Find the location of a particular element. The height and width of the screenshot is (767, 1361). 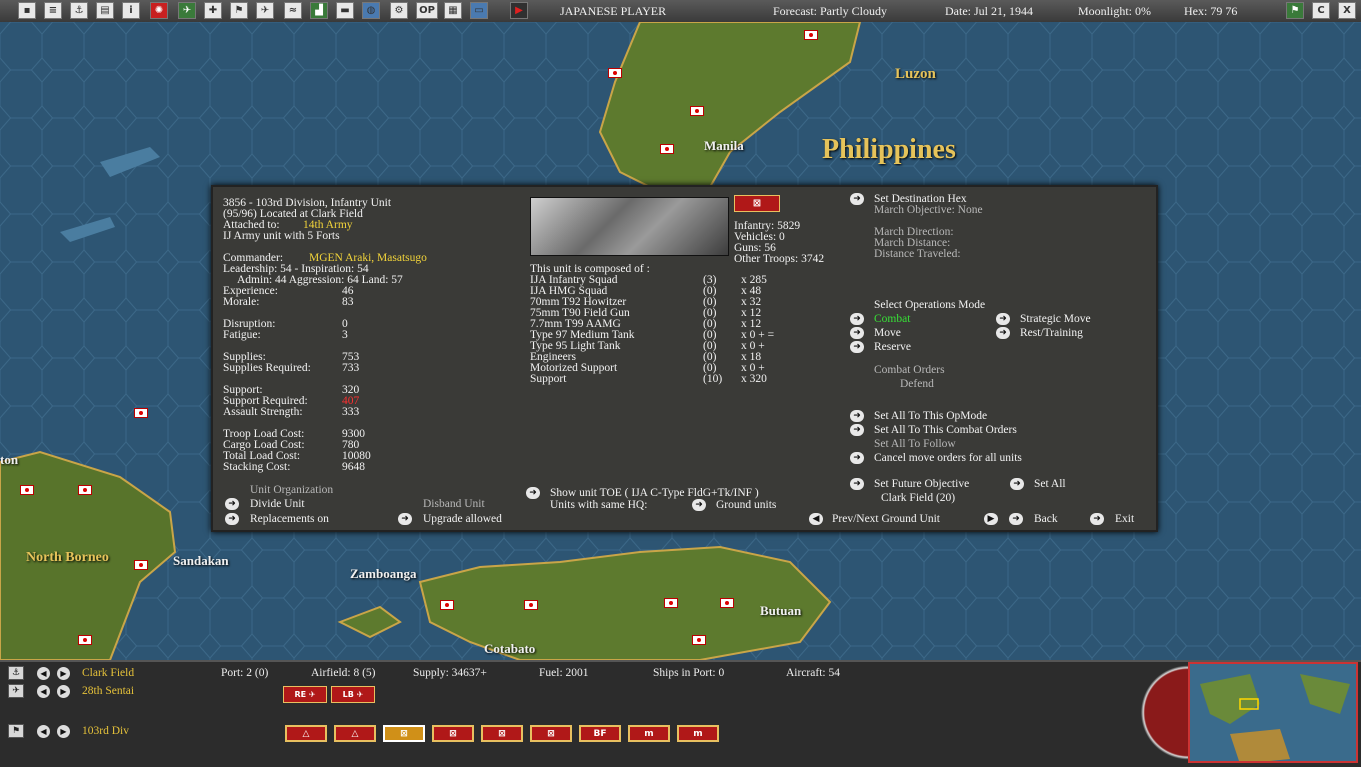

ground-unit-icon: BF is located at coordinates (600, 733).